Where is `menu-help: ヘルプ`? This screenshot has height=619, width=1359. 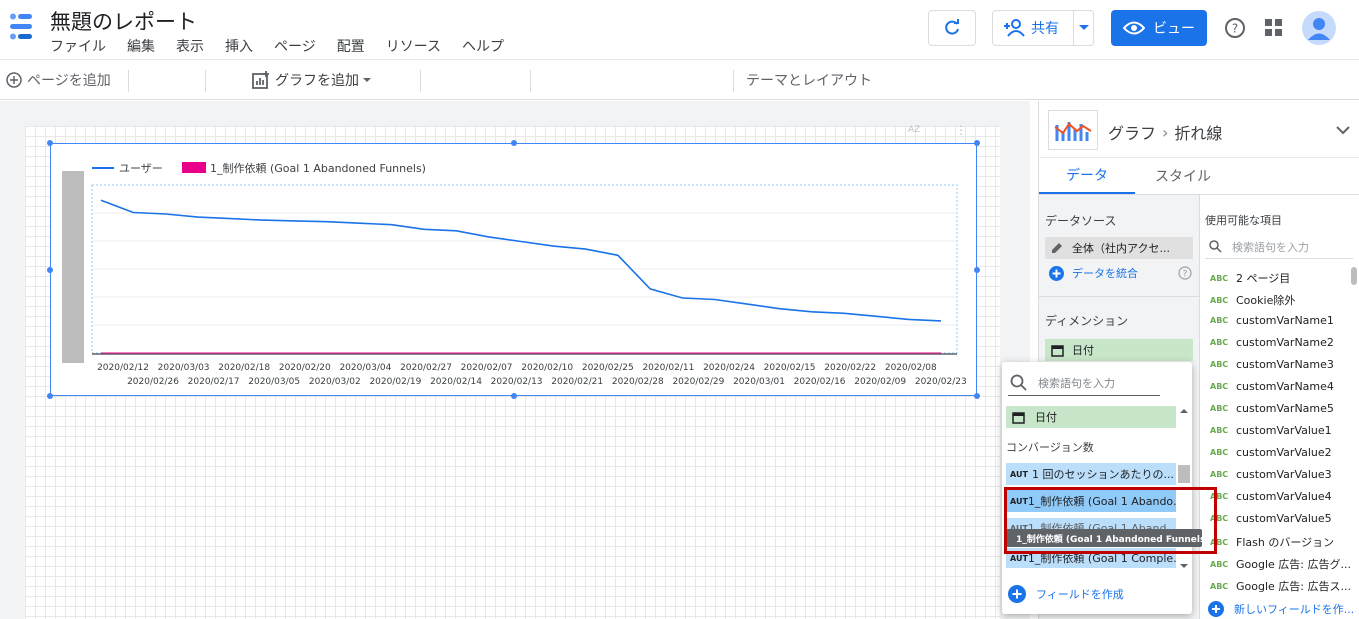 menu-help: ヘルプ is located at coordinates (483, 46).